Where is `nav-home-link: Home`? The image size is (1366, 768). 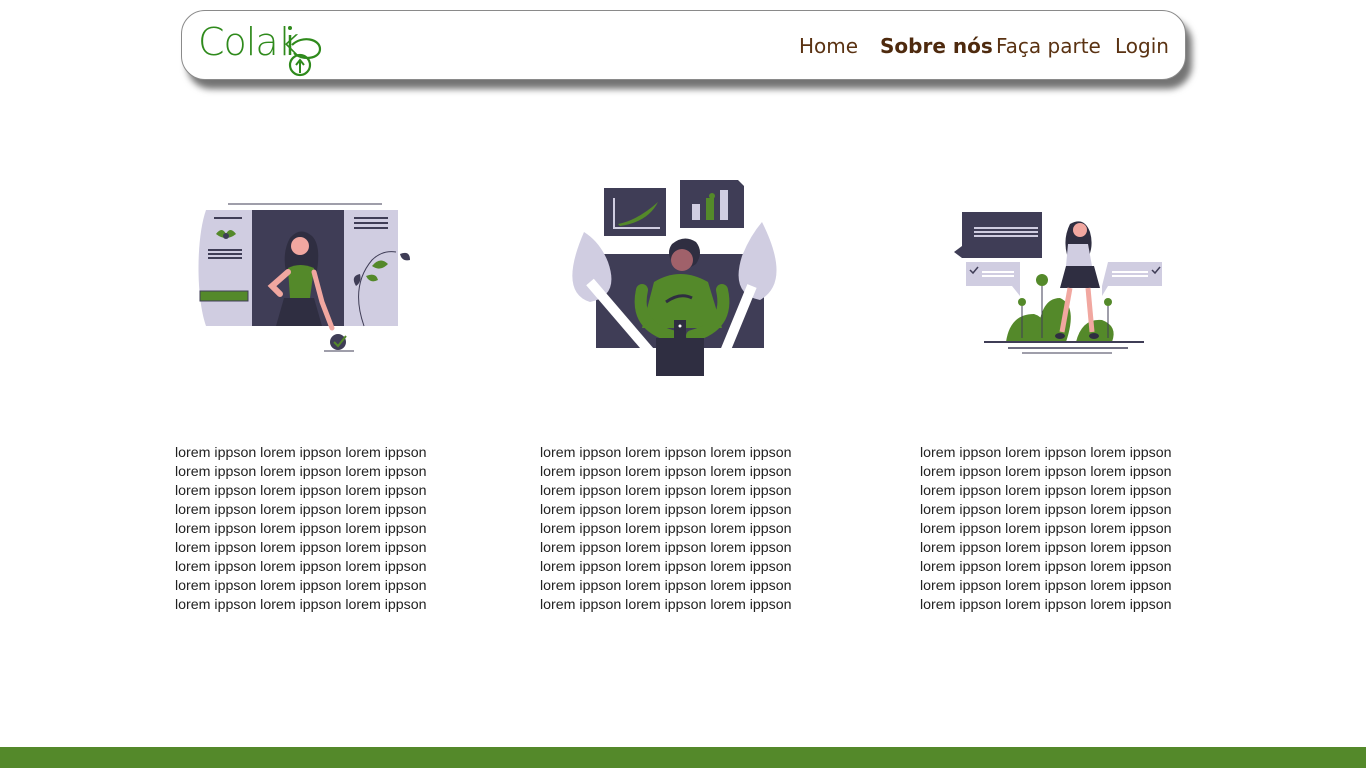 nav-home-link: Home is located at coordinates (828, 46).